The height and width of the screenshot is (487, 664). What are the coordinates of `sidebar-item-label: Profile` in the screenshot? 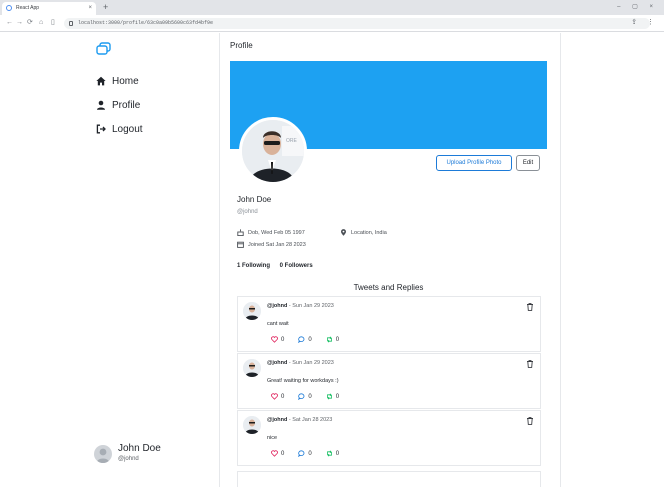 It's located at (126, 105).